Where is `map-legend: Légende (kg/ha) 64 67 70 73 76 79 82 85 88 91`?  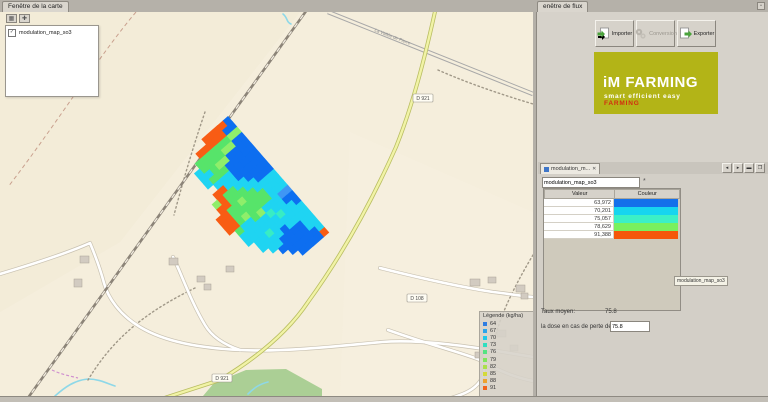
map-legend: Légende (kg/ha) 64 67 70 73 76 79 82 85 88 91 is located at coordinates (506, 353).